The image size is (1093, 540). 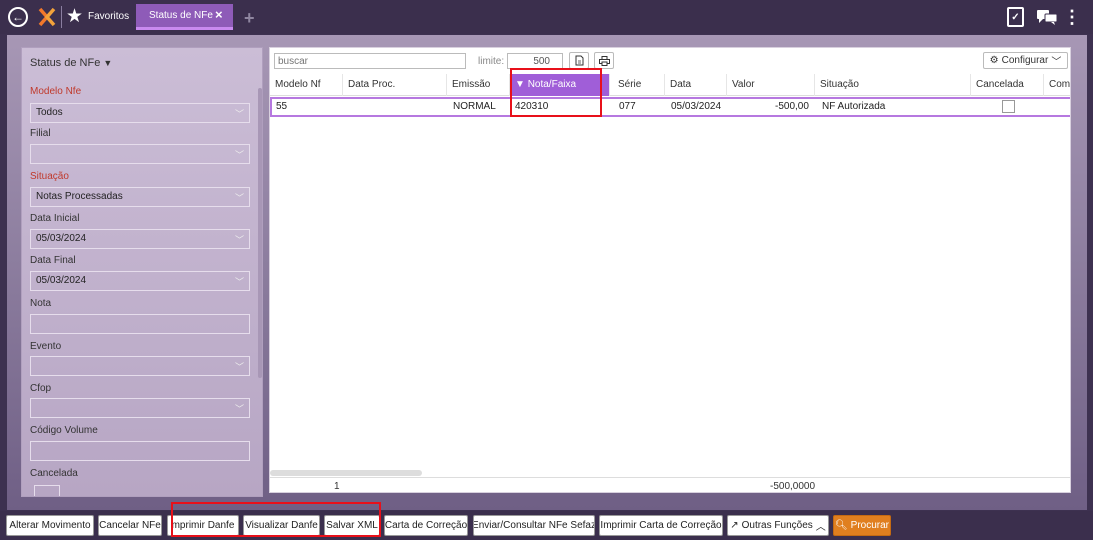 I want to click on alterar-movimento-button: Alterar Movimento, so click(x=50, y=525).